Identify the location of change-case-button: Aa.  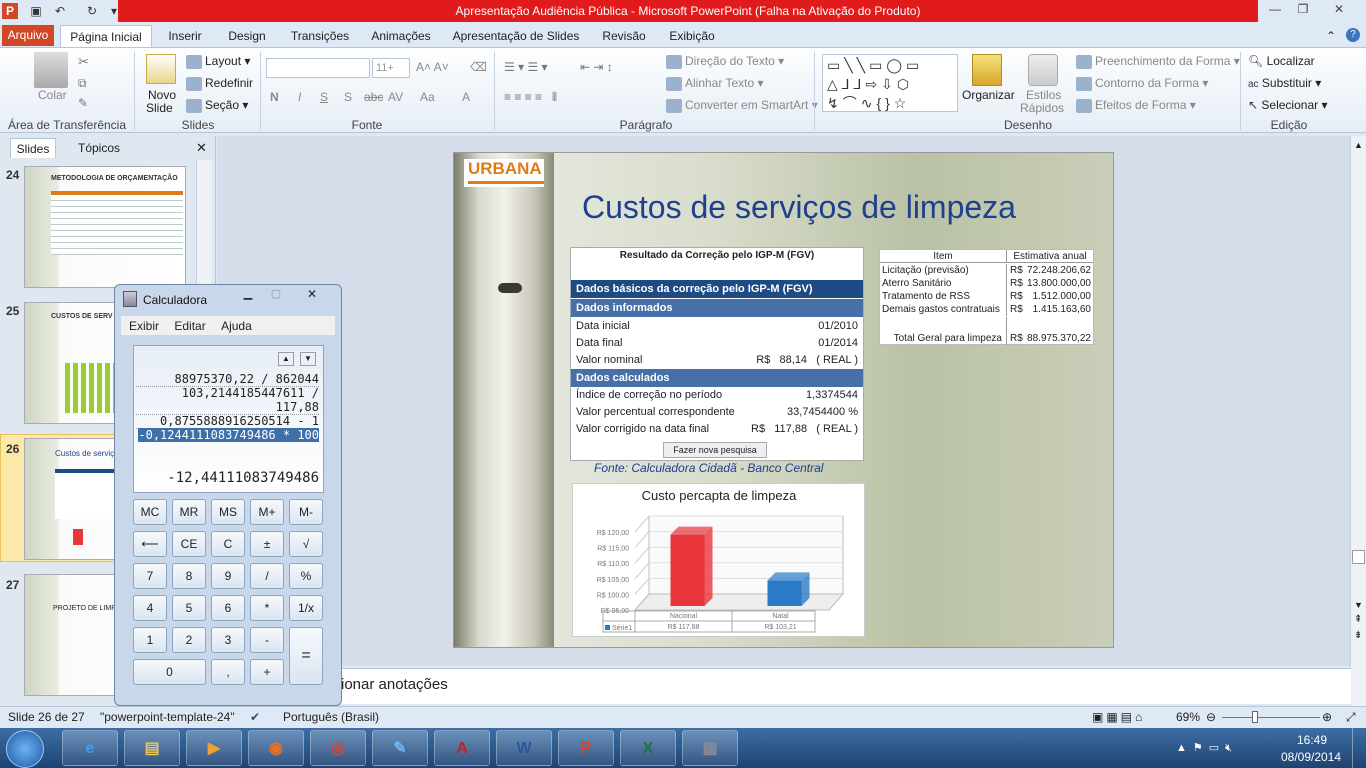
(427, 97).